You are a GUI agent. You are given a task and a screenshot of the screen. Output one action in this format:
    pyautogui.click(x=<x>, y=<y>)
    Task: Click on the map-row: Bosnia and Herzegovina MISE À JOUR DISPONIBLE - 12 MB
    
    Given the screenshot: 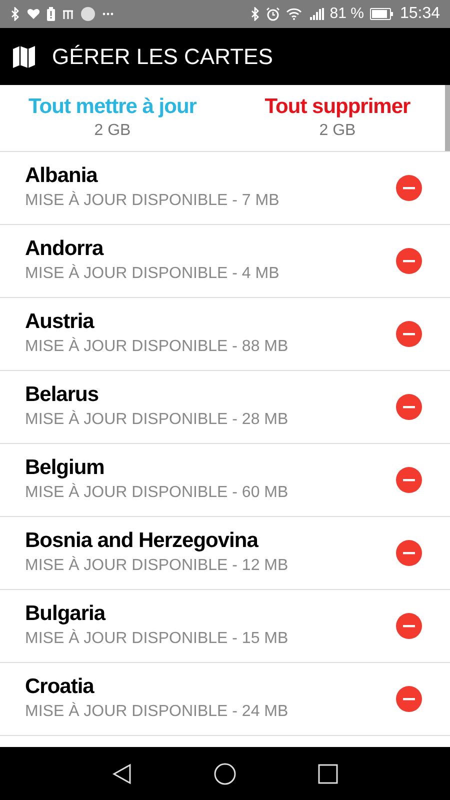 What is the action you would take?
    pyautogui.click(x=225, y=553)
    